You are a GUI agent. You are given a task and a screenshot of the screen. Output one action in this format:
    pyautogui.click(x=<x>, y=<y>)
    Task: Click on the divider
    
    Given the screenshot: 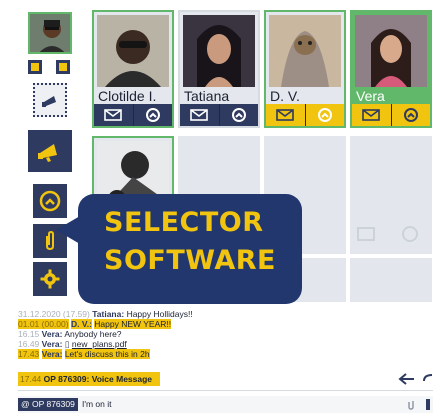 What is the action you would take?
    pyautogui.click(x=225, y=390)
    